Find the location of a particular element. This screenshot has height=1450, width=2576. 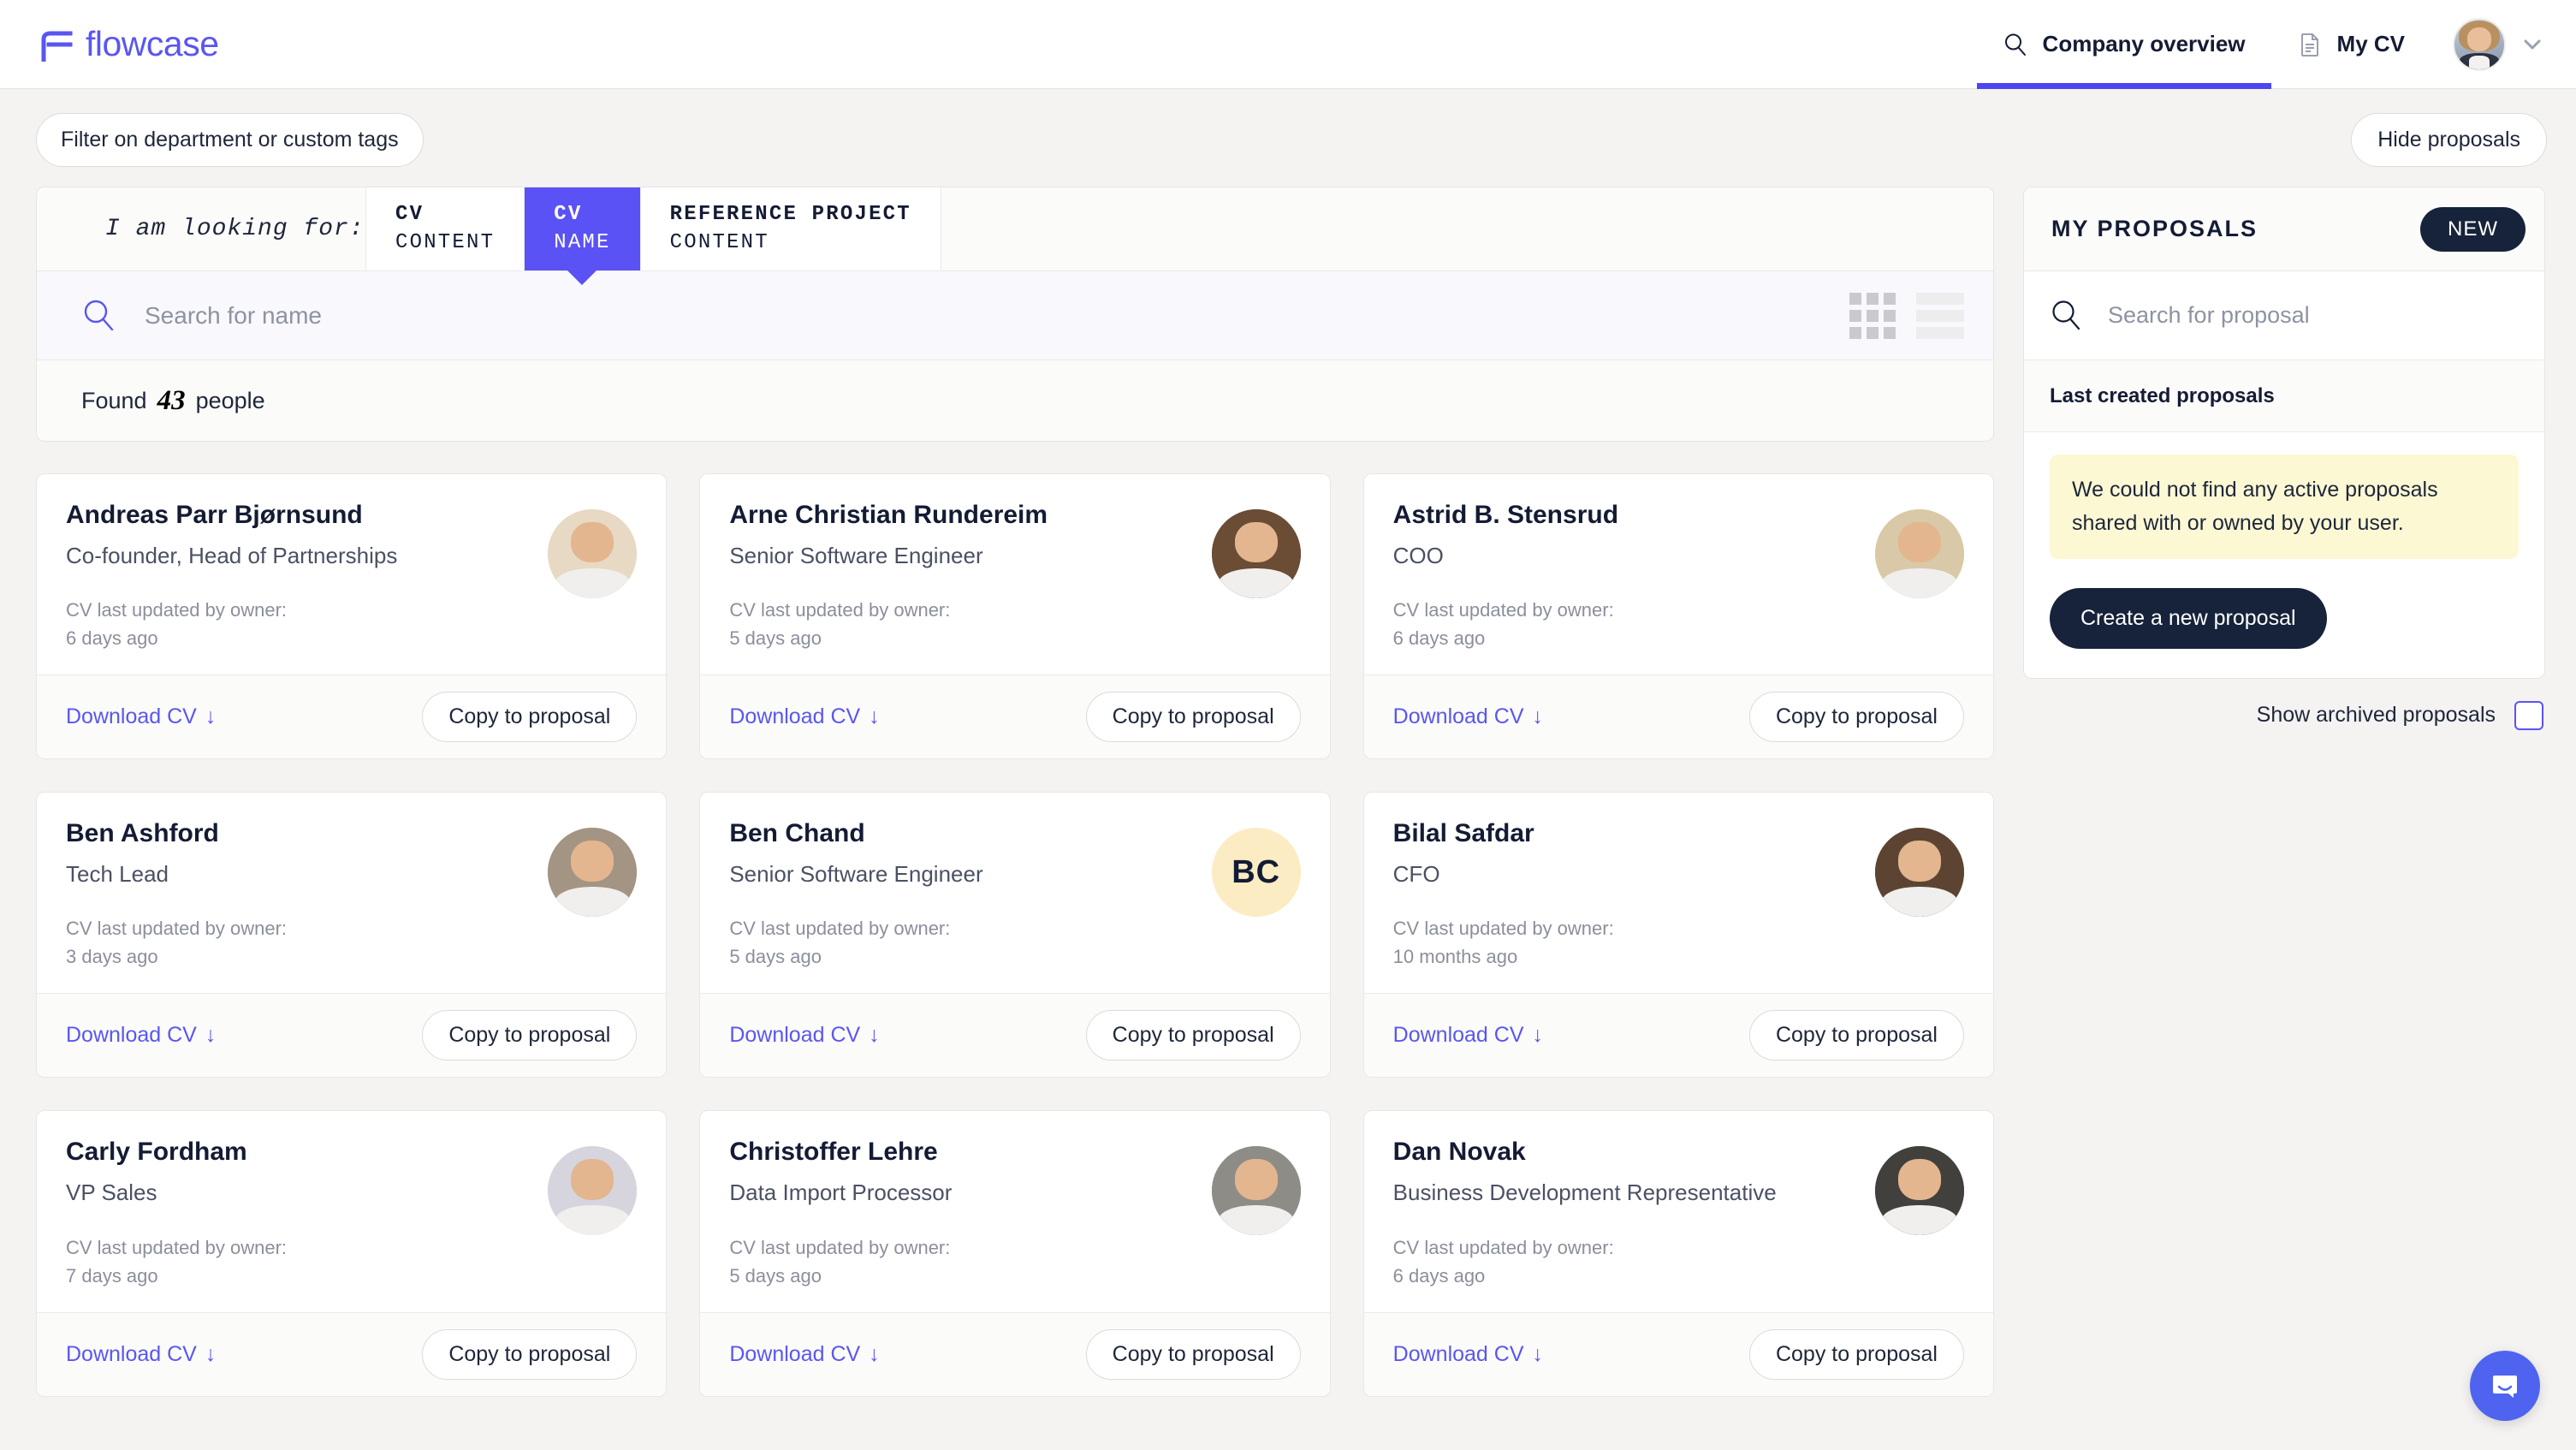

chat-bubble-icon is located at coordinates (2505, 1387).